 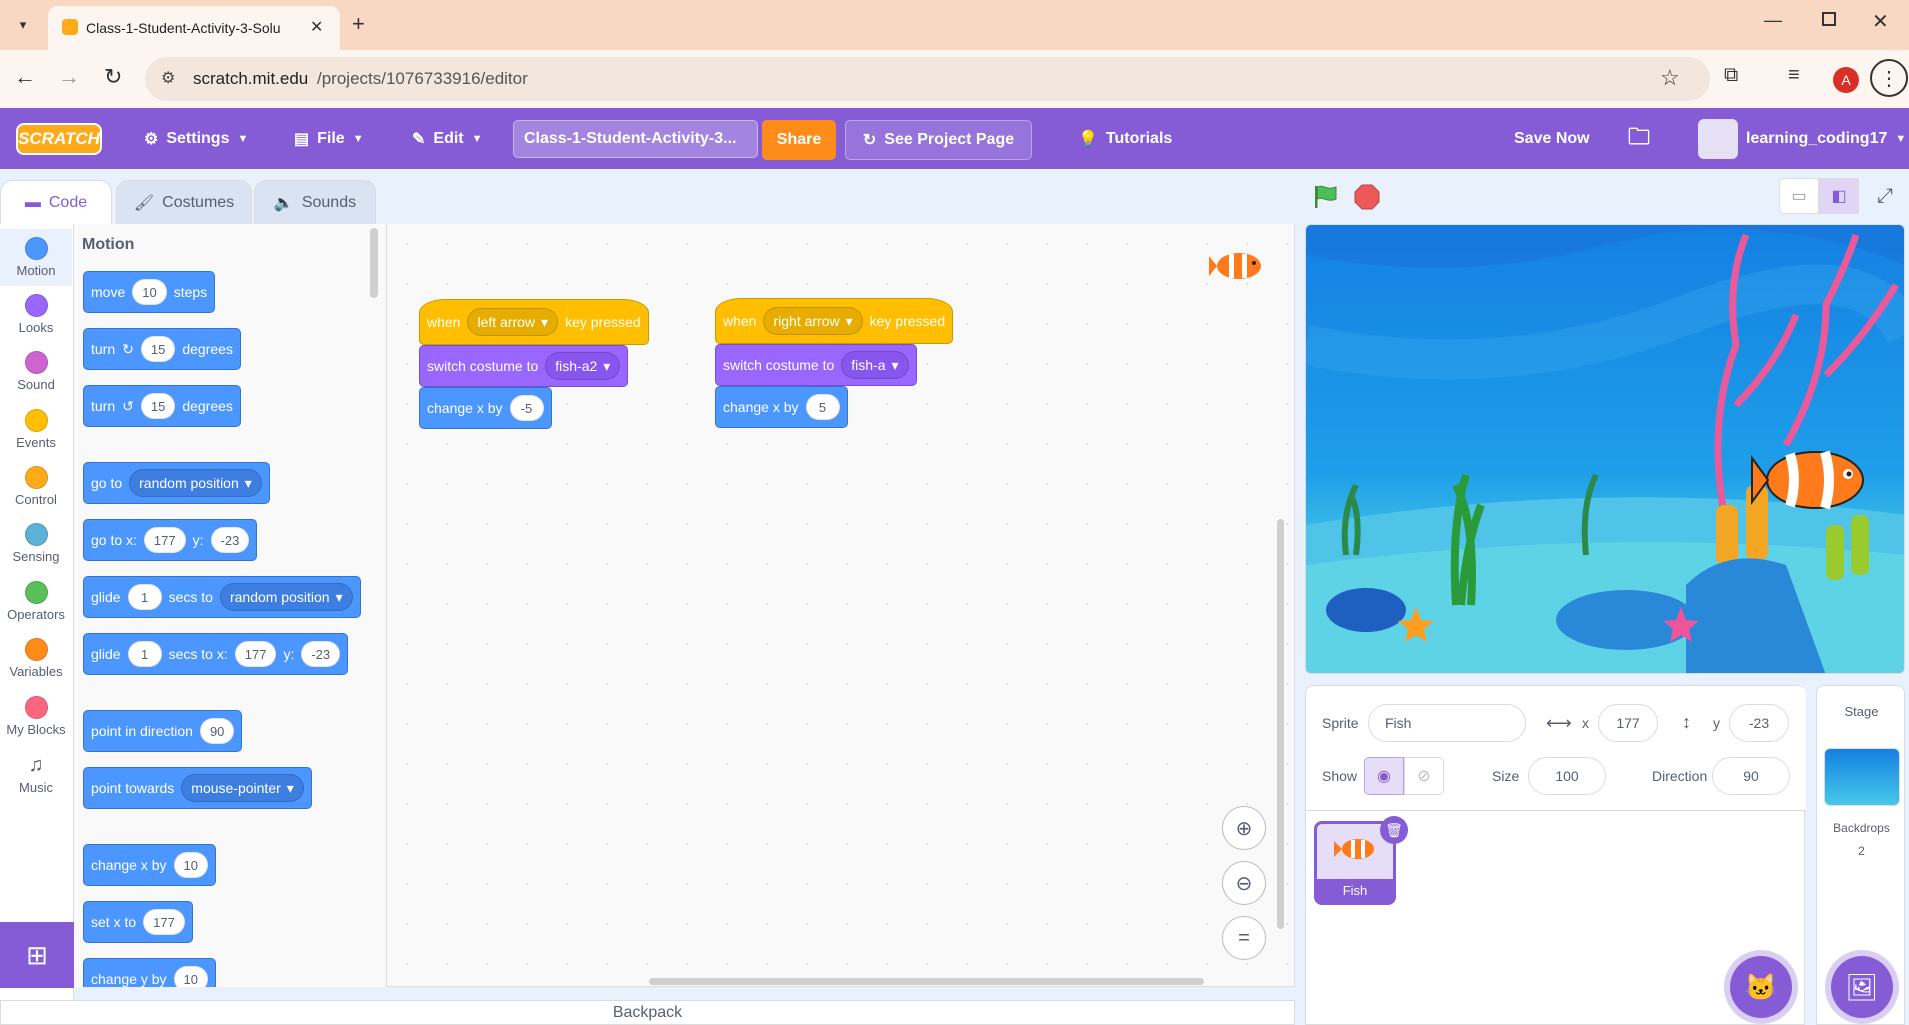 I want to click on block-turn-right: turn ↻ 15 degrees, so click(x=162, y=349).